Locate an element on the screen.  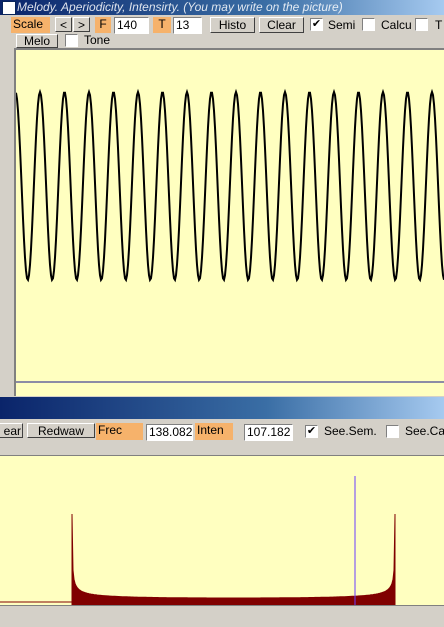
t-check-label: T is located at coordinates (439, 25).